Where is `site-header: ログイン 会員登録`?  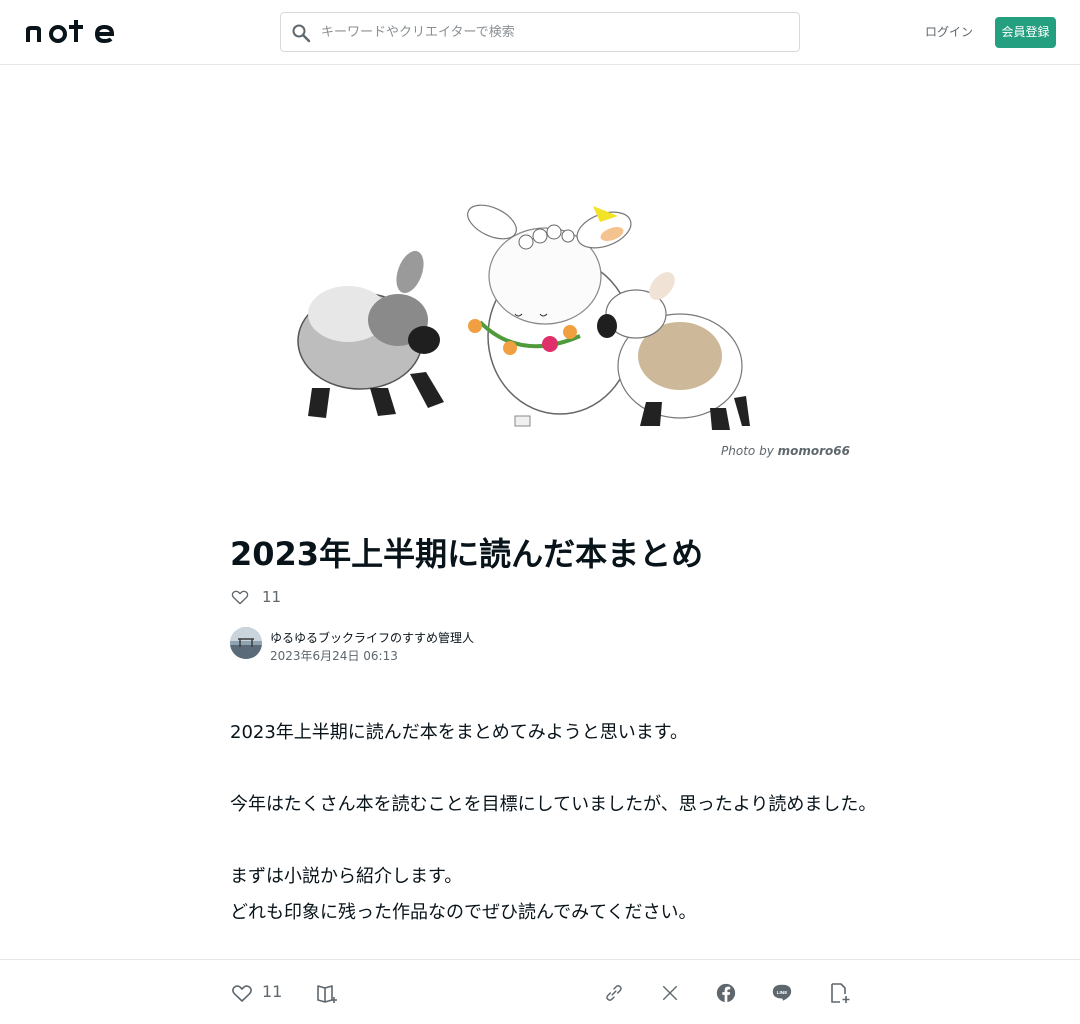 site-header: ログイン 会員登録 is located at coordinates (540, 32).